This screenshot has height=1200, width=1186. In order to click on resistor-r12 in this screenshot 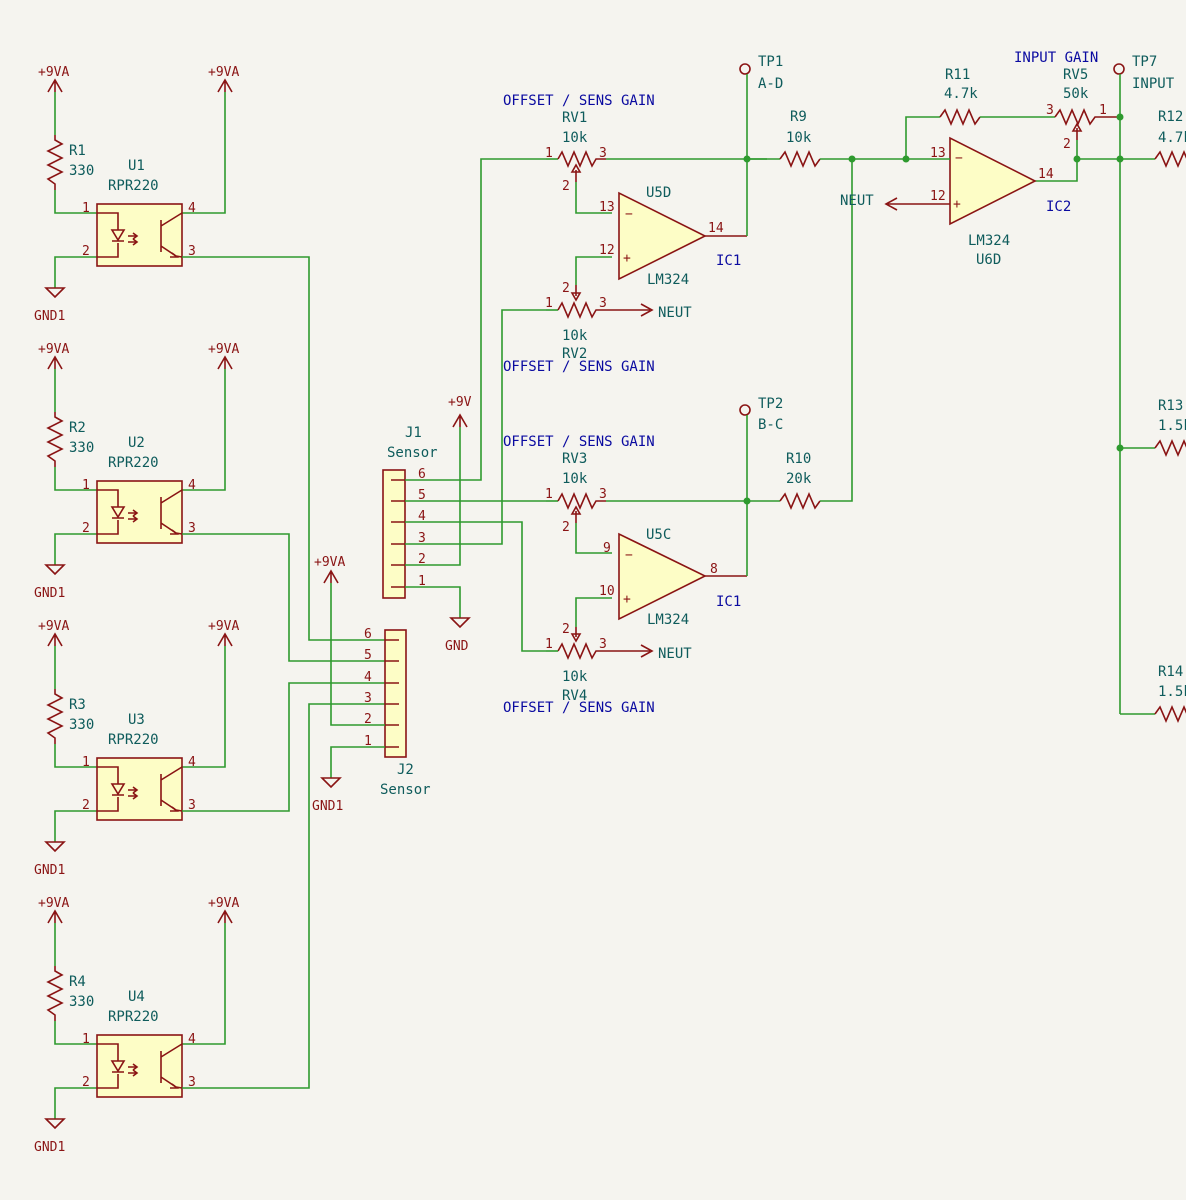, I will do `click(1170, 159)`.